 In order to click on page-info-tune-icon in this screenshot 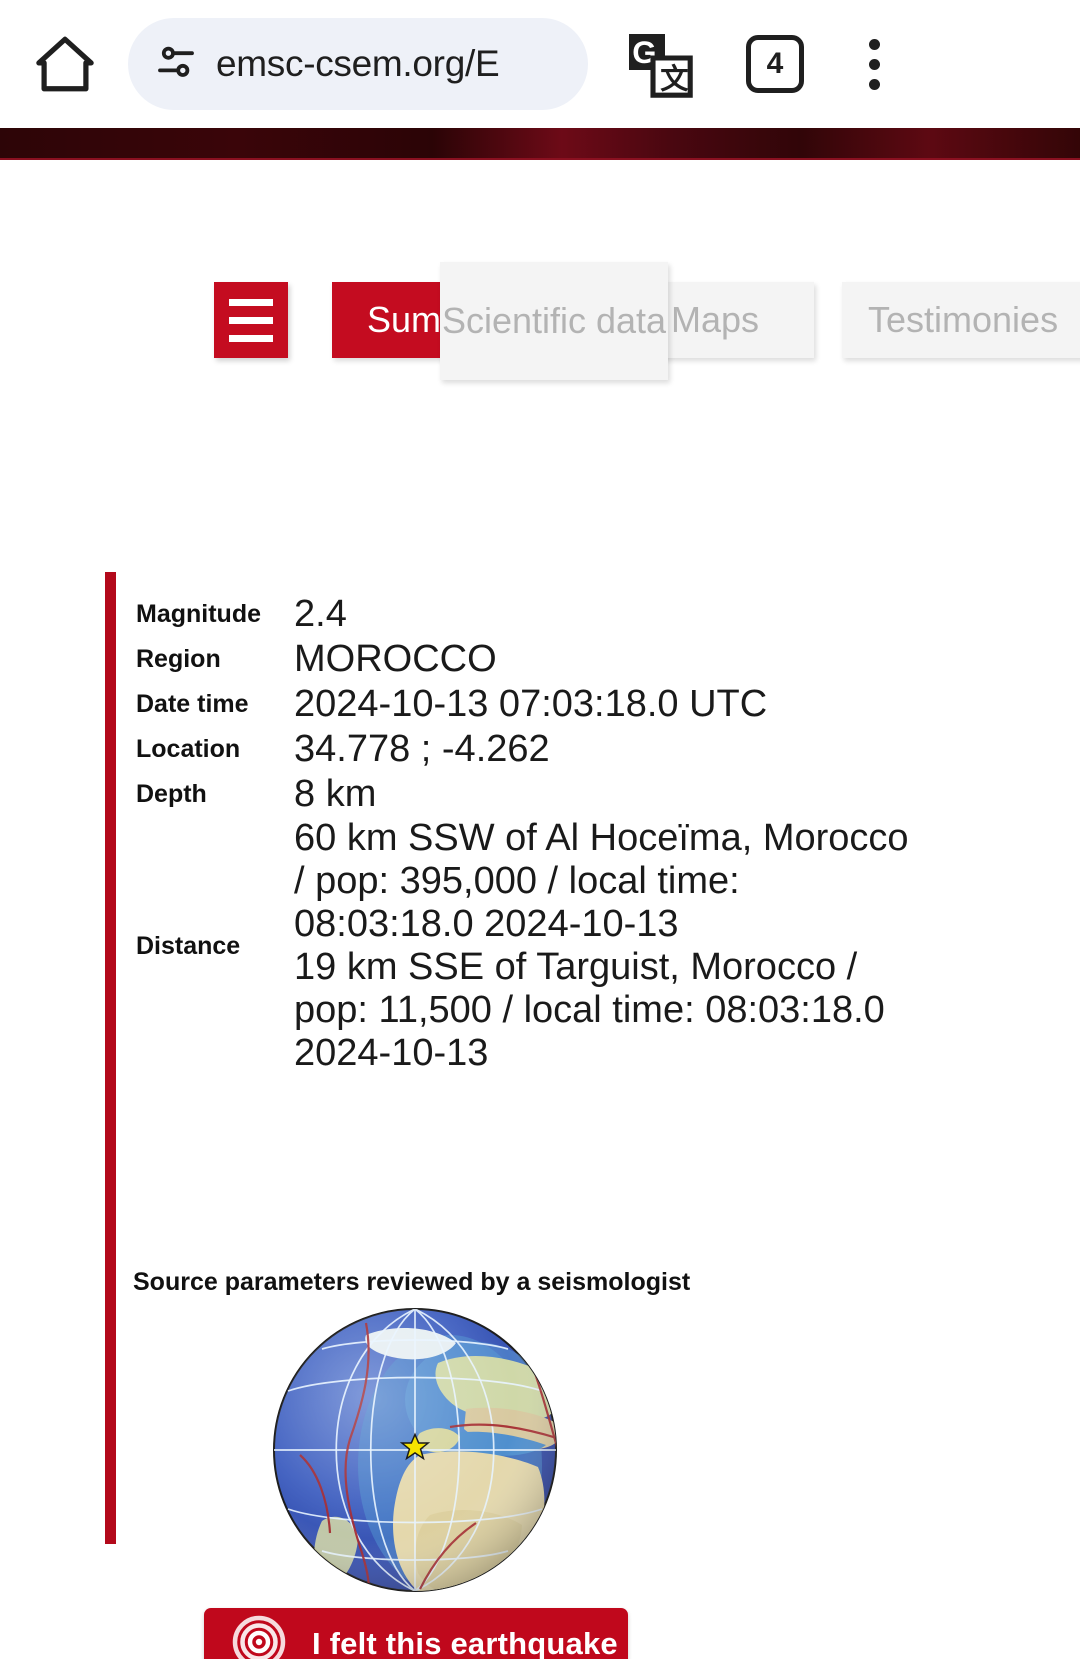, I will do `click(176, 64)`.